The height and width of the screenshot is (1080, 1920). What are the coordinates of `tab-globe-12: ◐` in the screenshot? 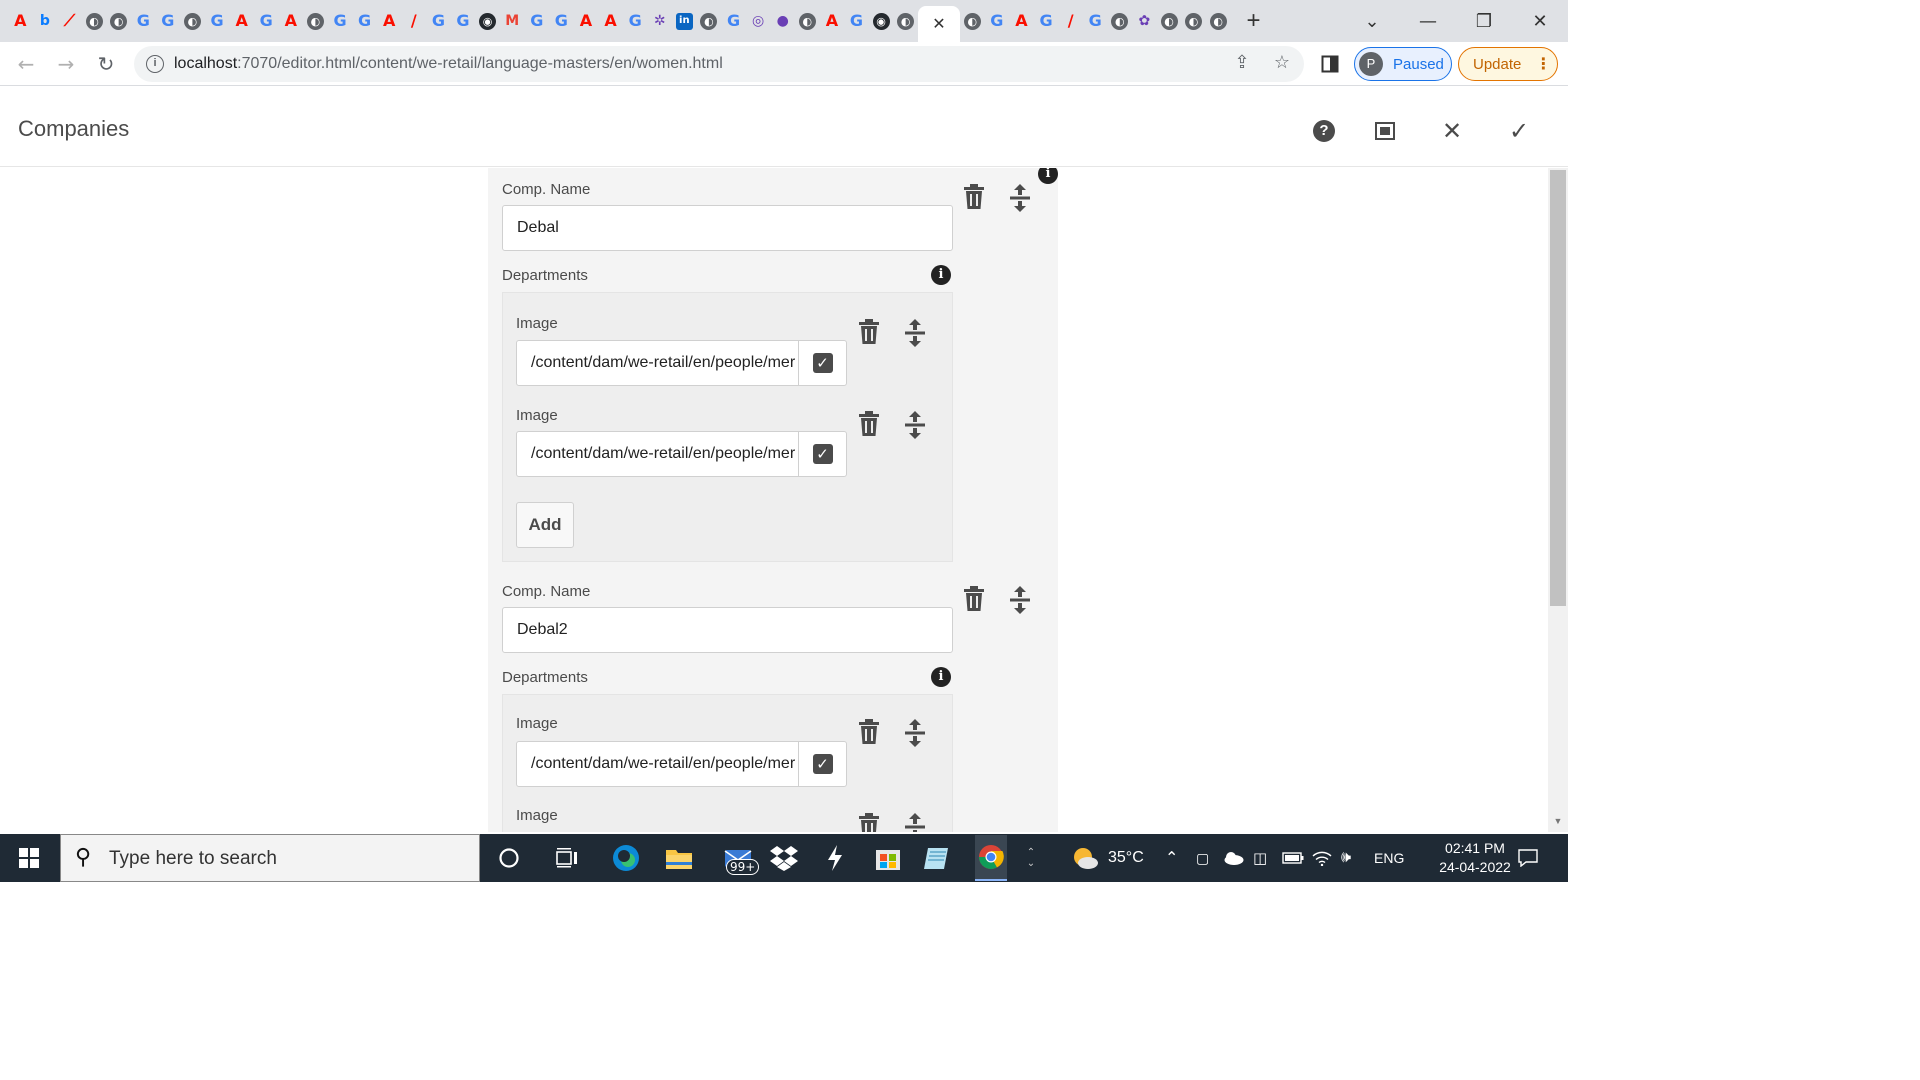 It's located at (315, 21).